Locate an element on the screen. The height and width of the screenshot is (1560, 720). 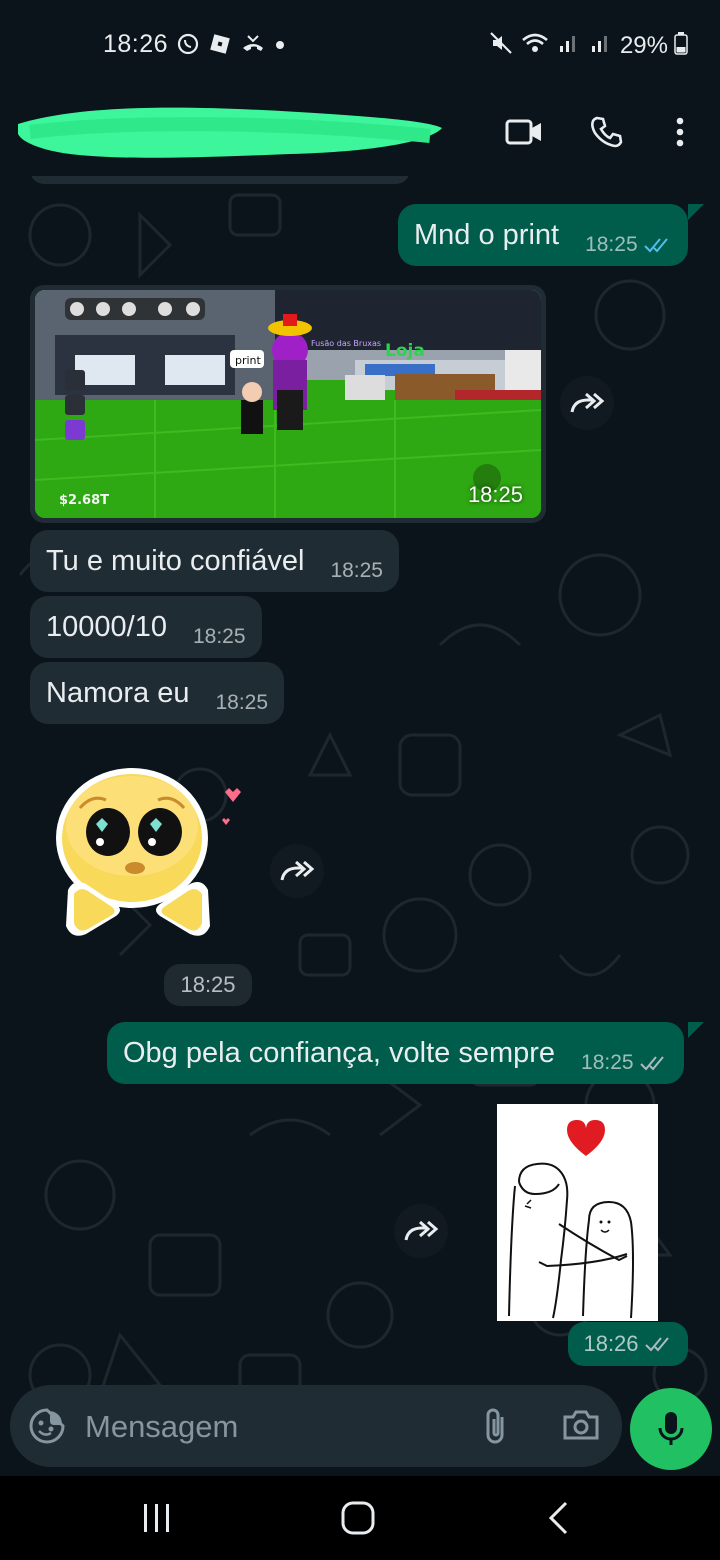
flork-hug-art is located at coordinates (571, 1219).